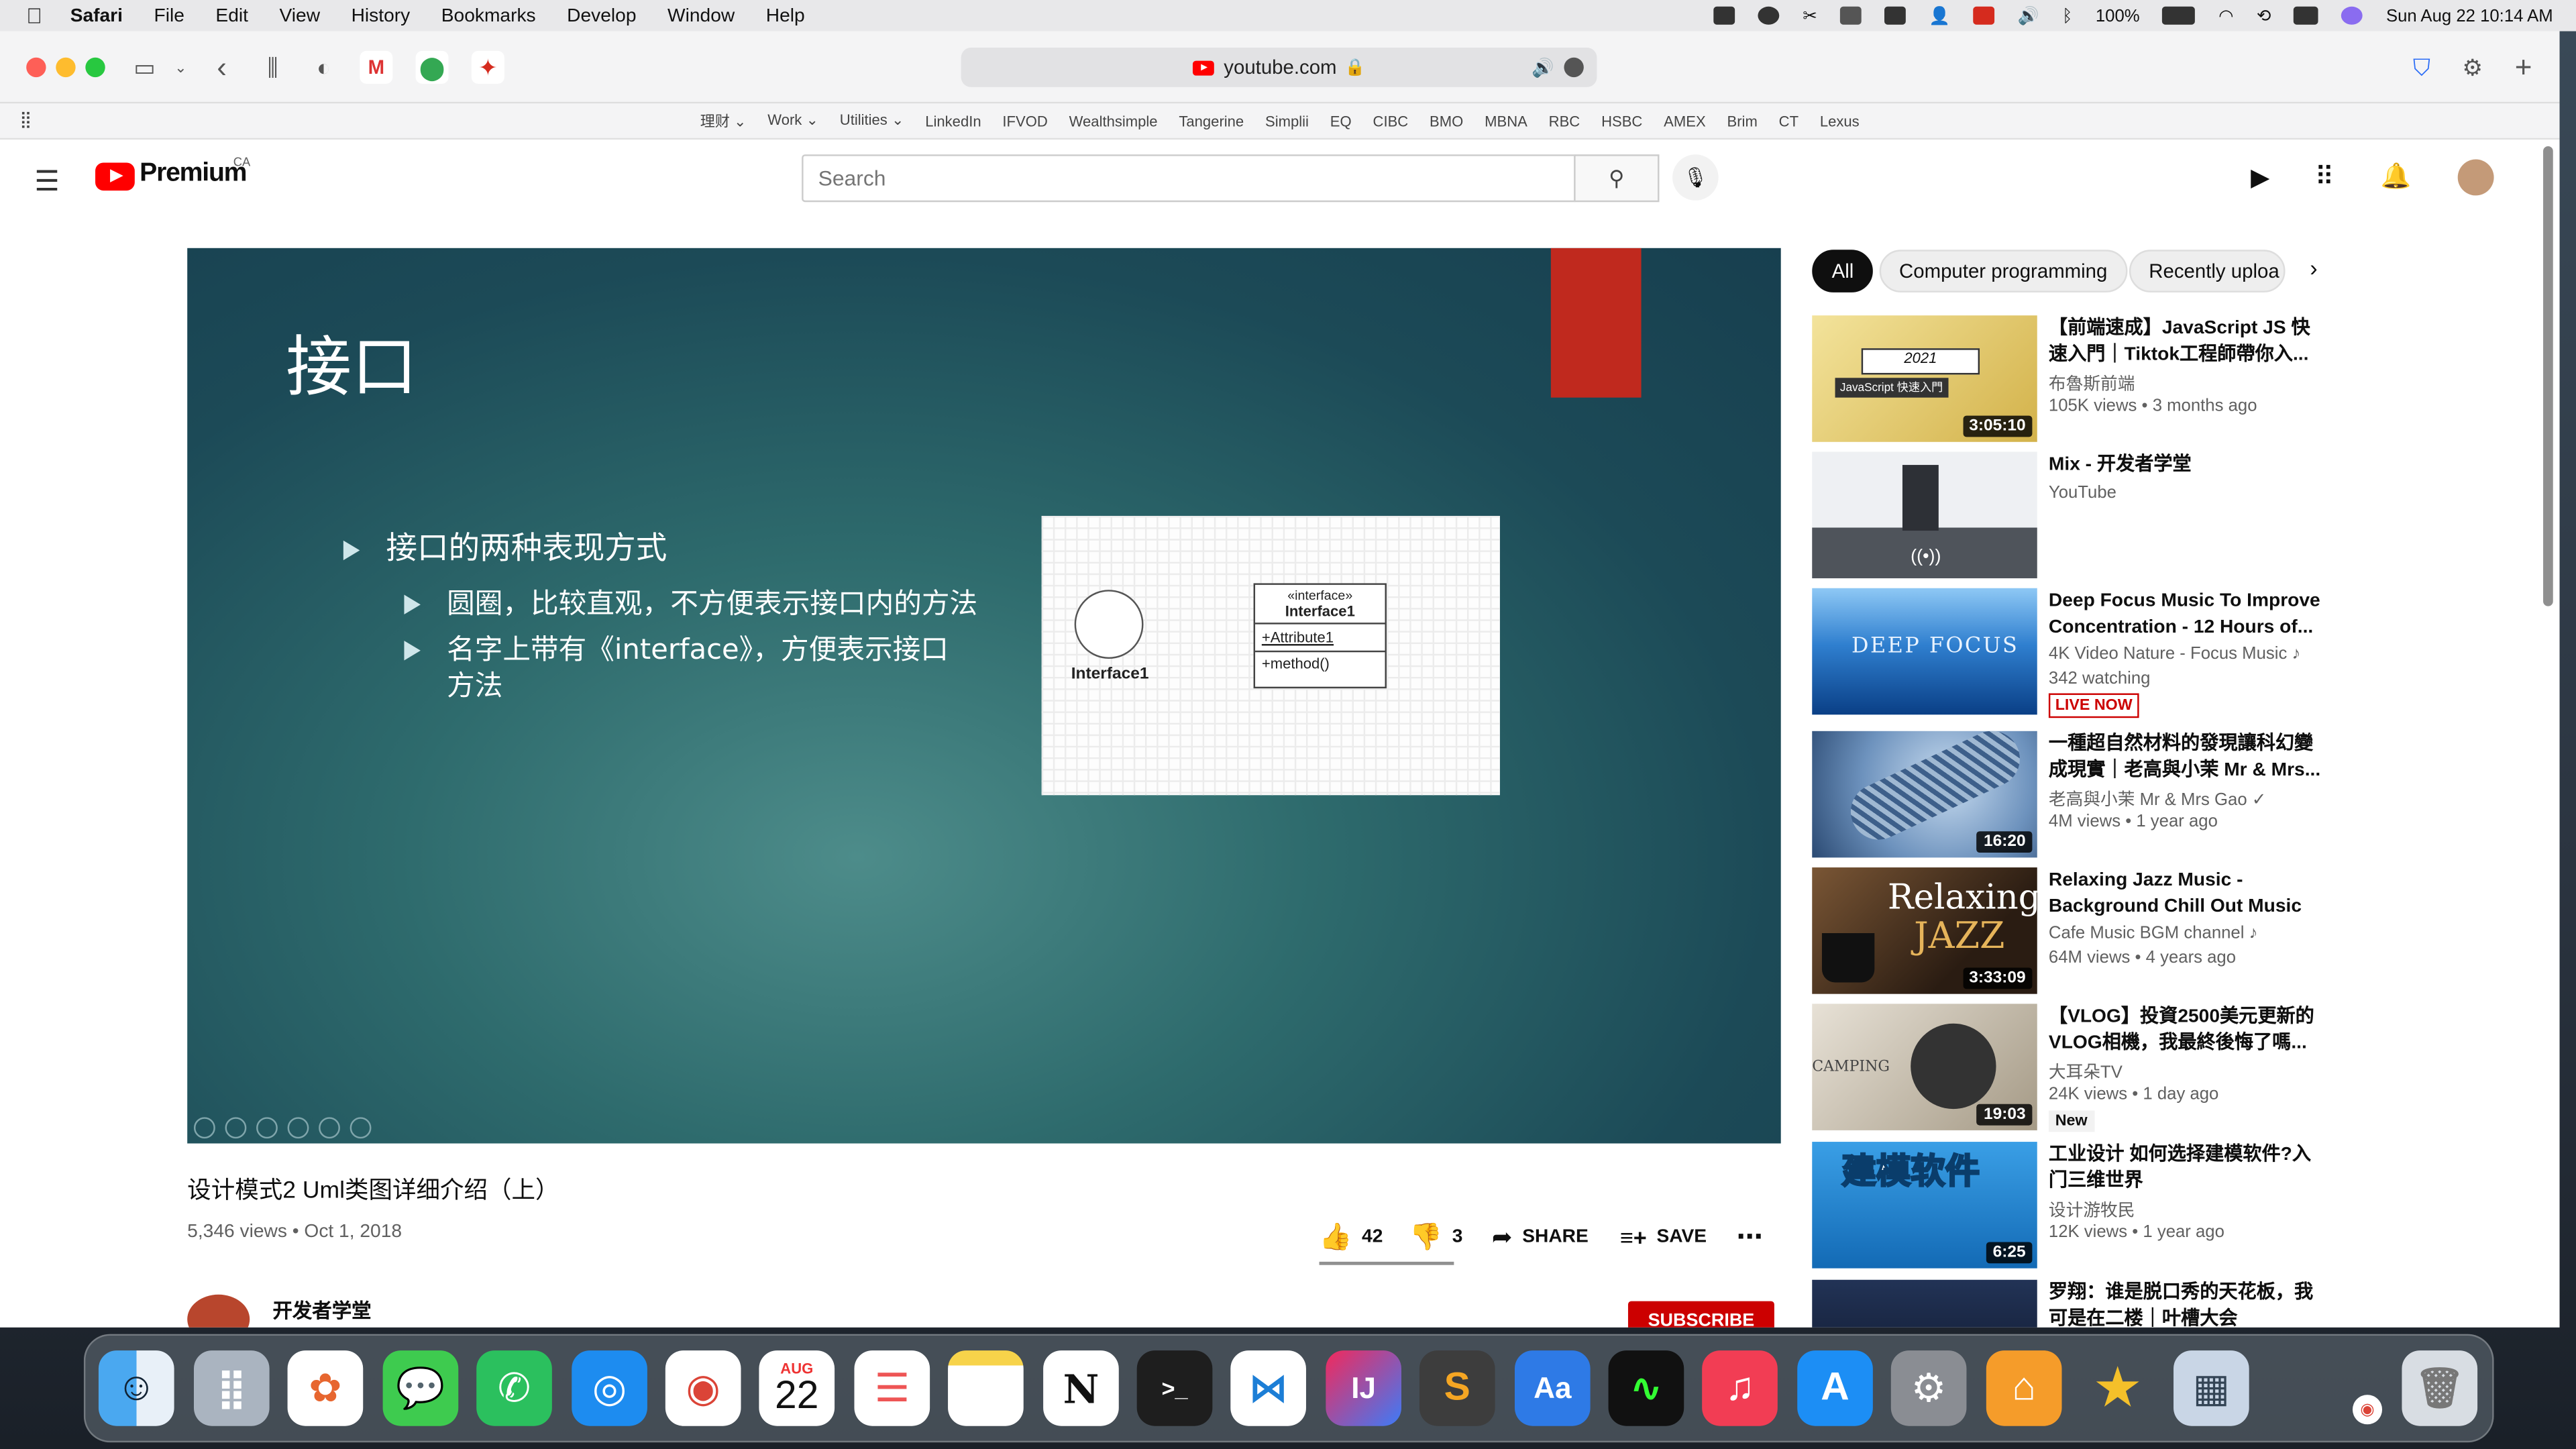 The height and width of the screenshot is (1449, 2576). Describe the element at coordinates (2118, 15) in the screenshot. I see `battery-percent: 100%` at that location.